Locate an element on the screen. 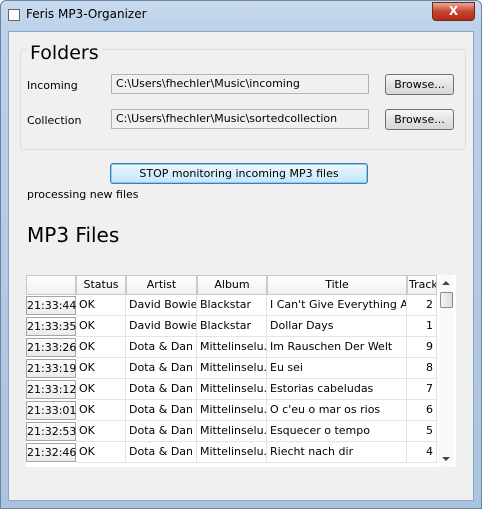 This screenshot has height=509, width=482. column-header-status: Status is located at coordinates (101, 285).